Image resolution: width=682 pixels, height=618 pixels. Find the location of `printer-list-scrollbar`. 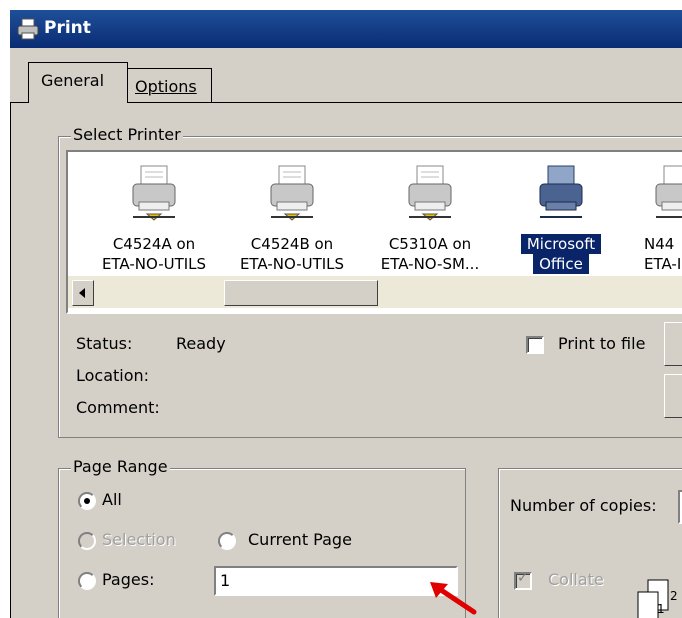

printer-list-scrollbar is located at coordinates (375, 292).